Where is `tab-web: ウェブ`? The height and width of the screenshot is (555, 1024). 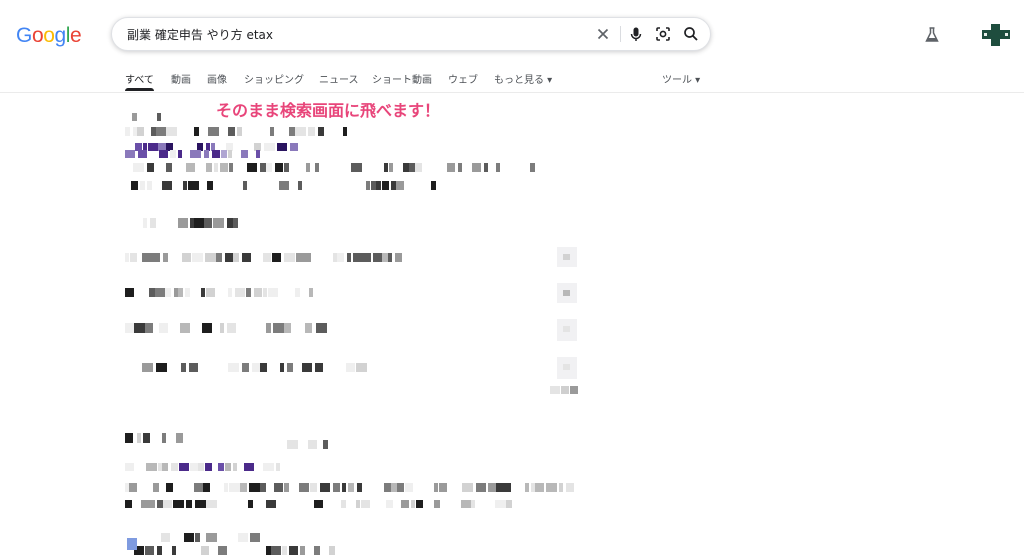 tab-web: ウェブ is located at coordinates (463, 78).